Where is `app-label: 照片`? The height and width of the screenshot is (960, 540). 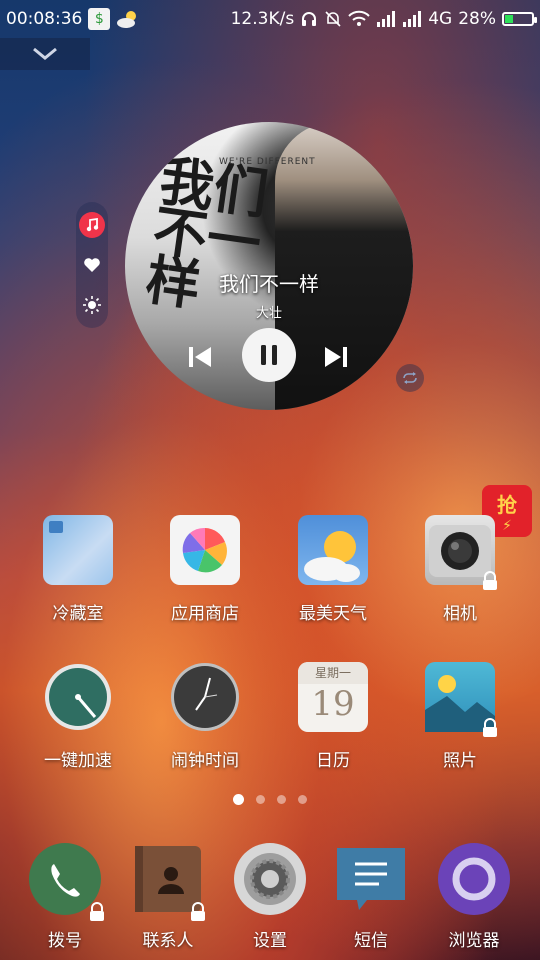
app-label: 照片 is located at coordinates (460, 761).